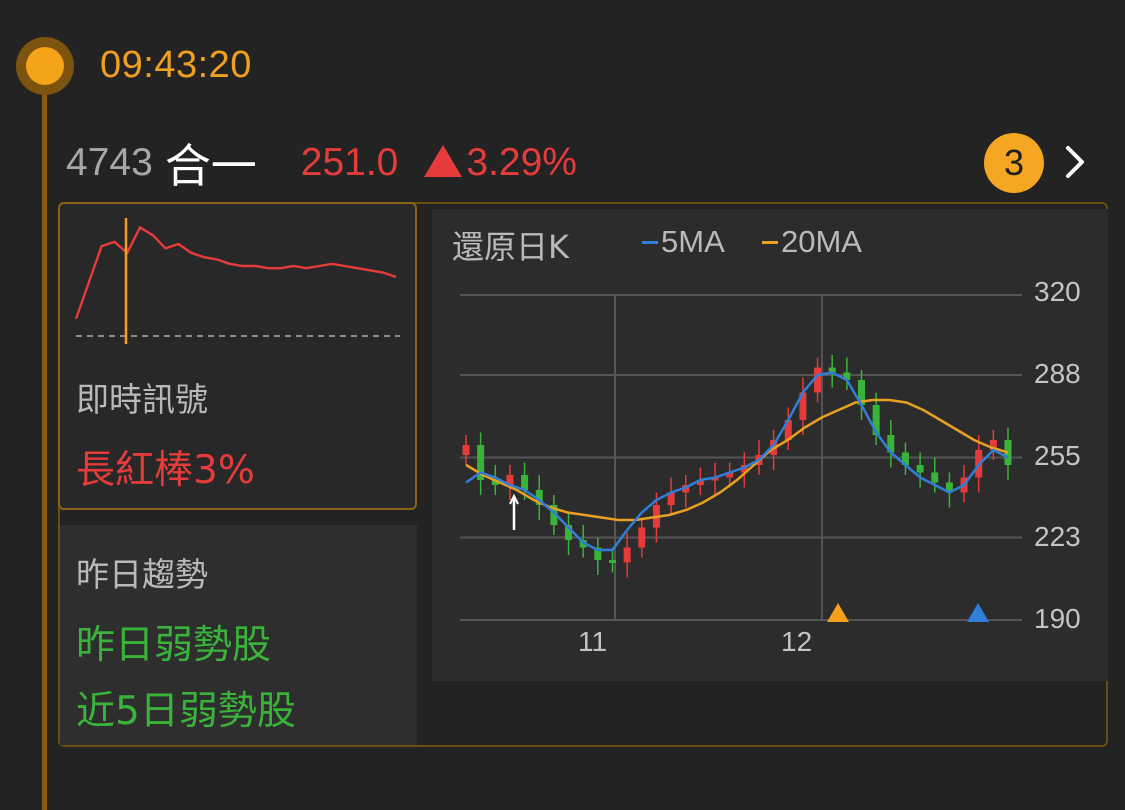 This screenshot has width=1125, height=810. Describe the element at coordinates (978, 612) in the screenshot. I see `blue-signal-triangle` at that location.